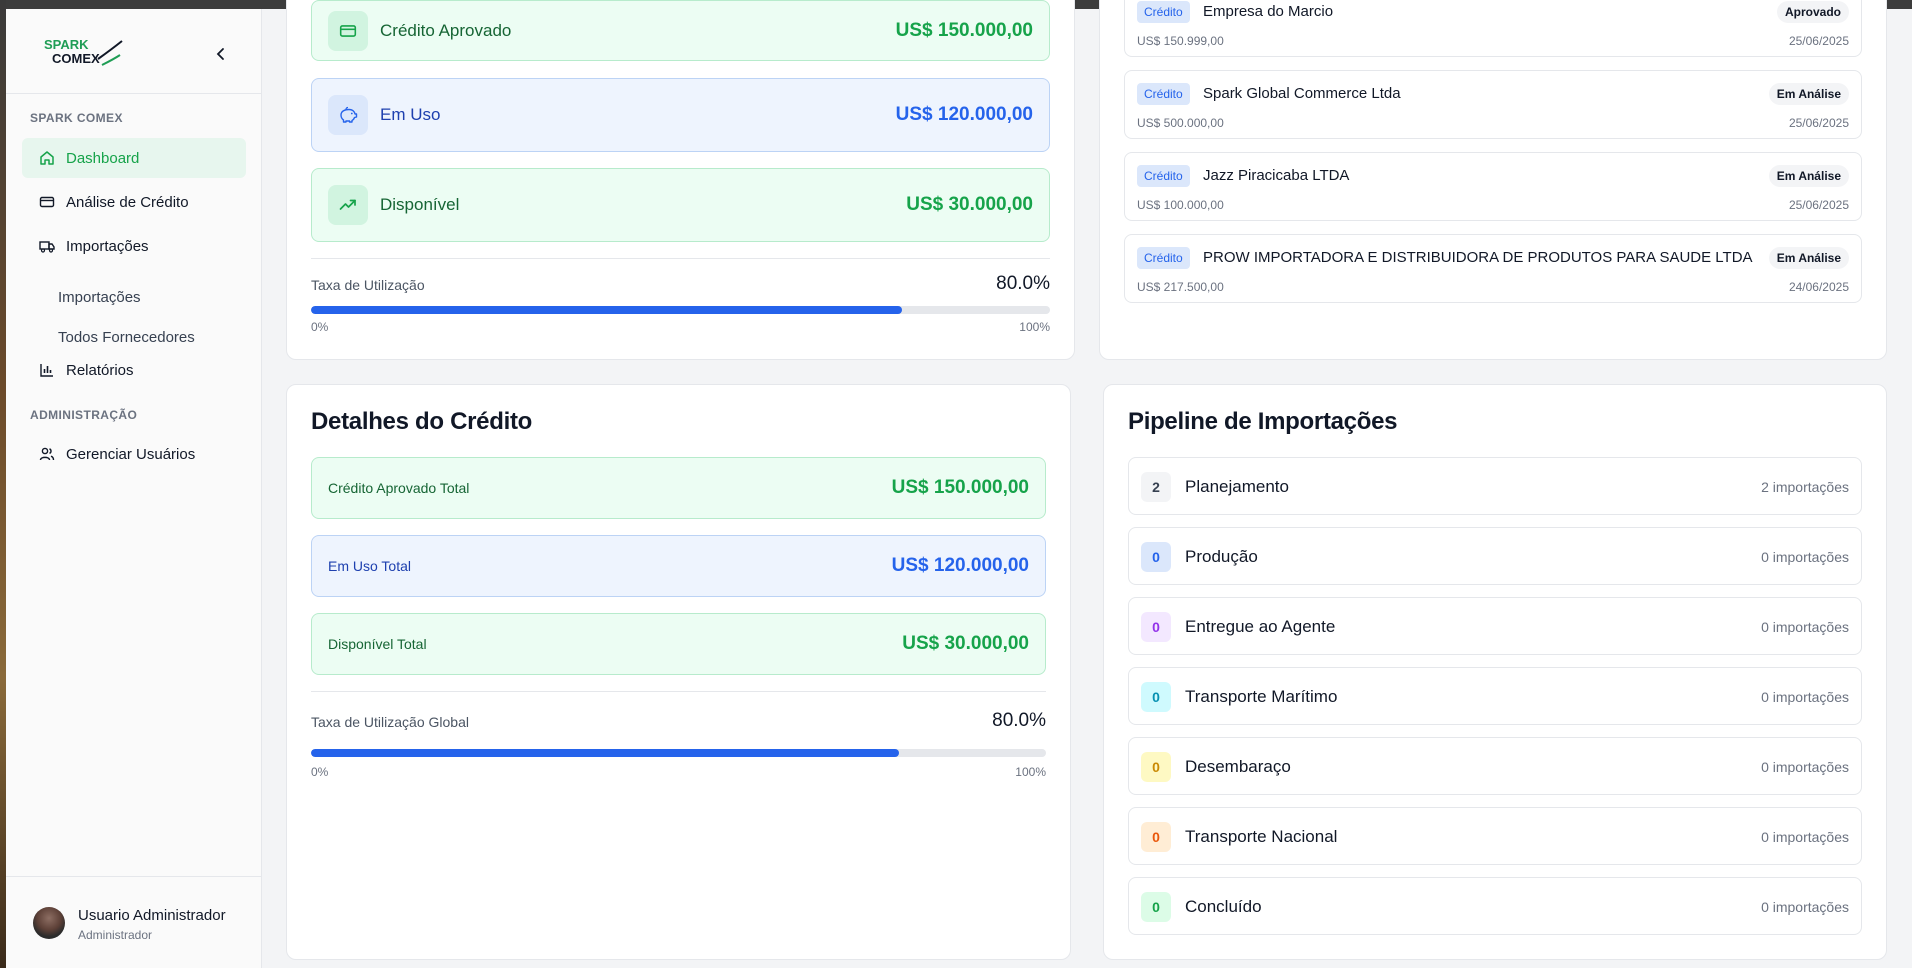 This screenshot has height=968, width=1912. What do you see at coordinates (680, 258) in the screenshot?
I see `divider` at bounding box center [680, 258].